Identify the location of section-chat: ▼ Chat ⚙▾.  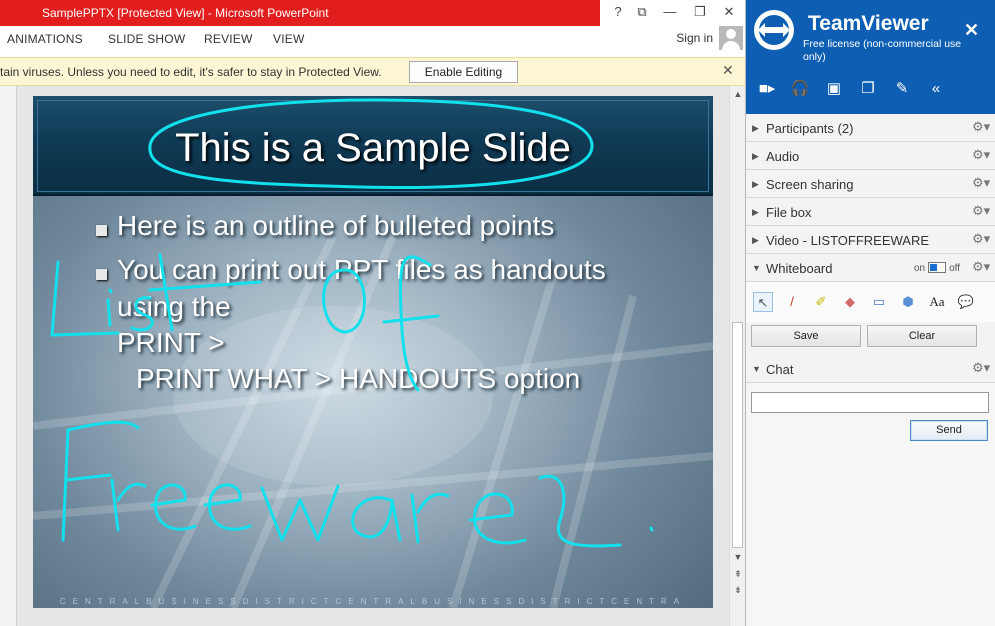
(870, 369).